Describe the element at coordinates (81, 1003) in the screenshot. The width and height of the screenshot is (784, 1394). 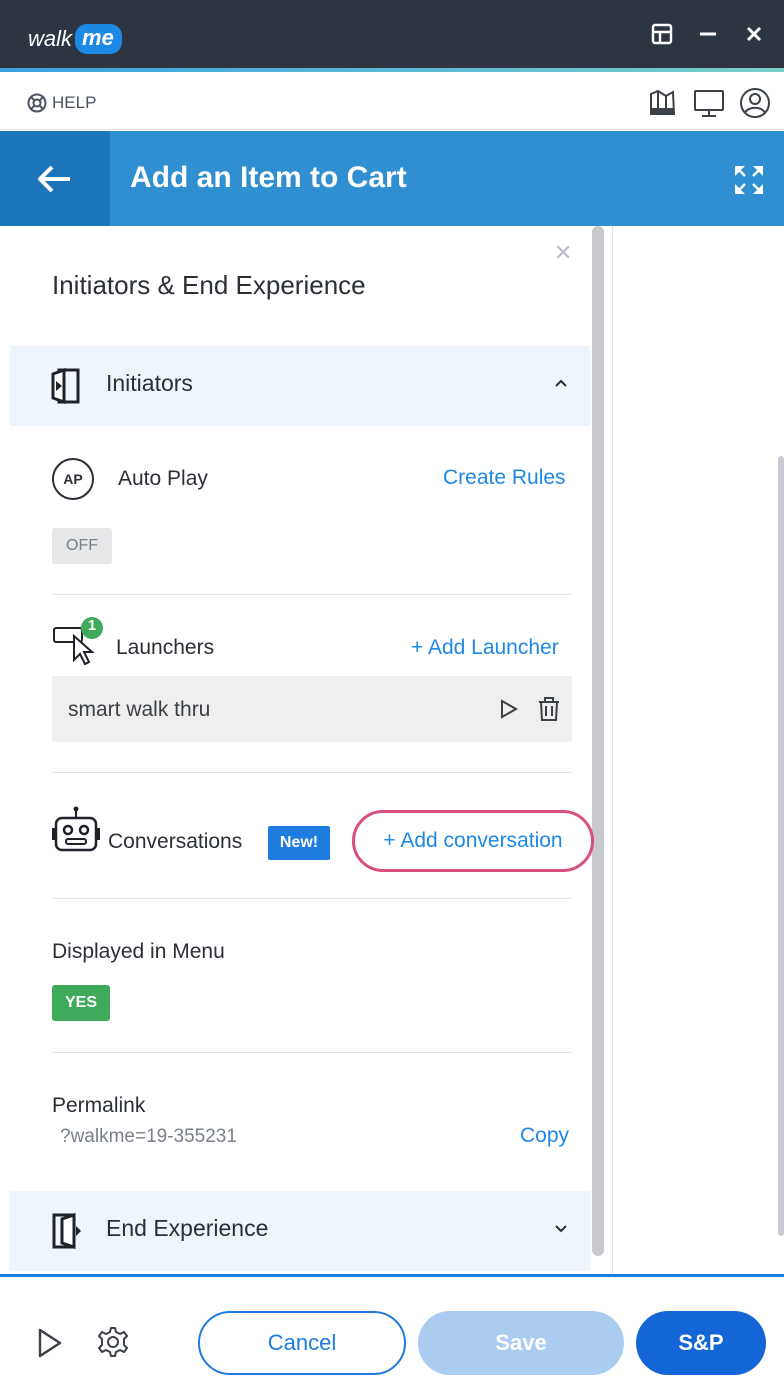
I see `displayed-in-menu-status-badge: YES` at that location.